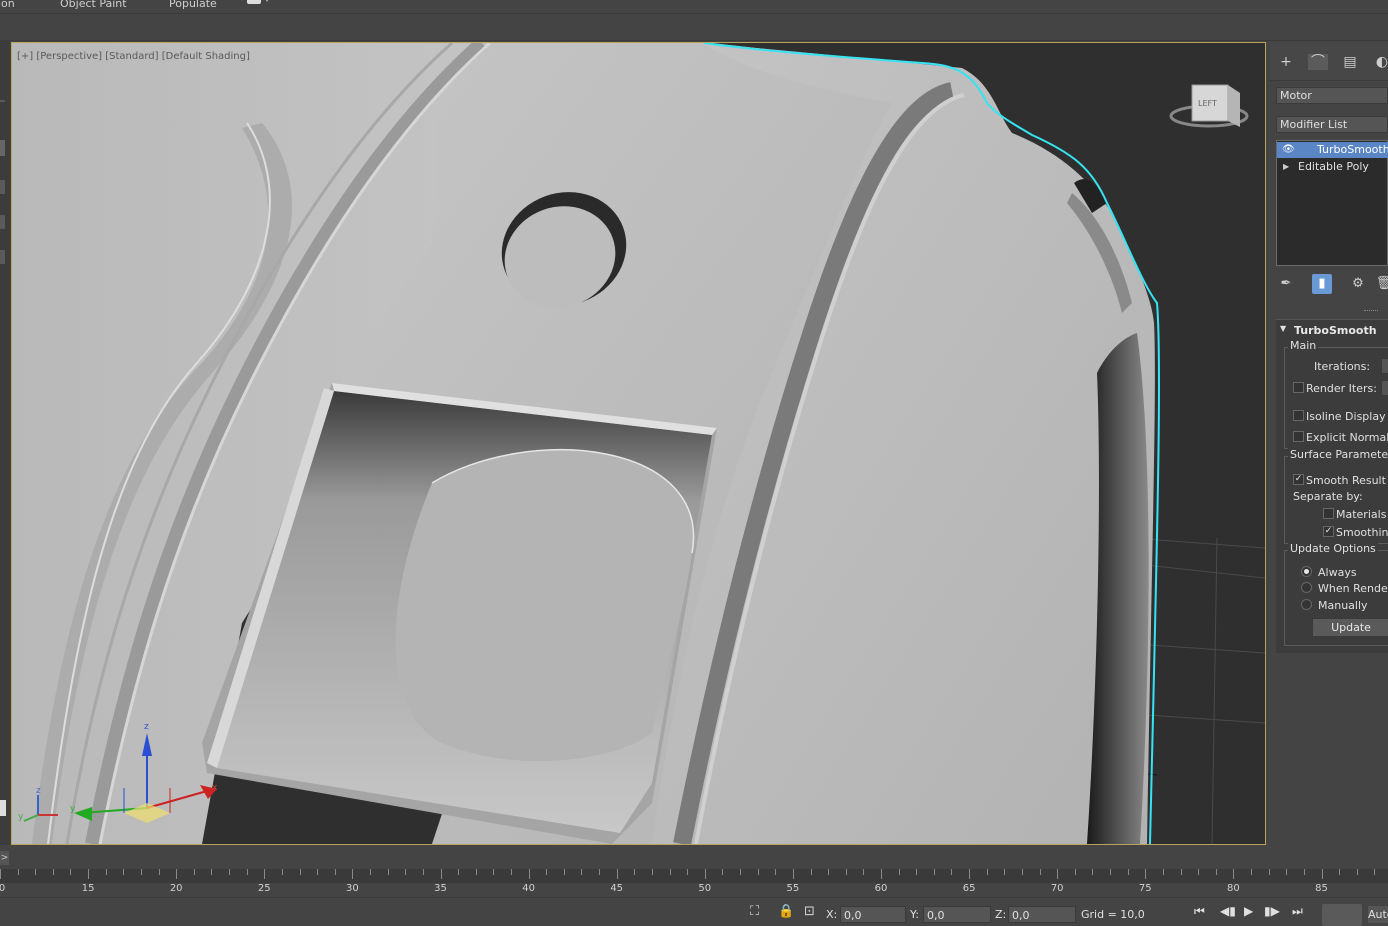 The image size is (1388, 926). What do you see at coordinates (1209, 106) in the screenshot?
I see `viewcube: LEFT` at bounding box center [1209, 106].